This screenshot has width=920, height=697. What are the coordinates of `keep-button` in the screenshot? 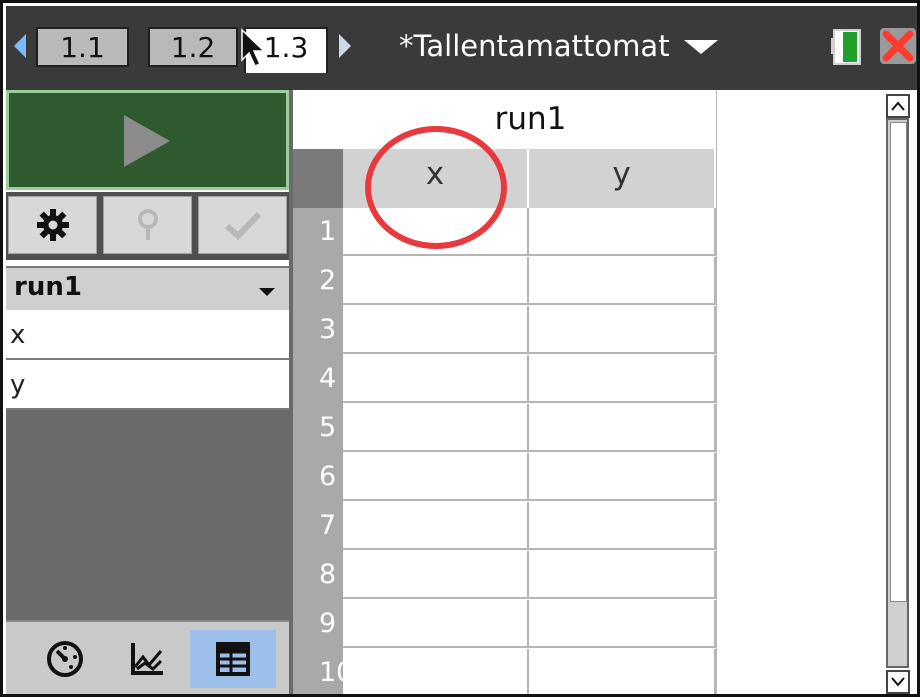 It's located at (242, 225).